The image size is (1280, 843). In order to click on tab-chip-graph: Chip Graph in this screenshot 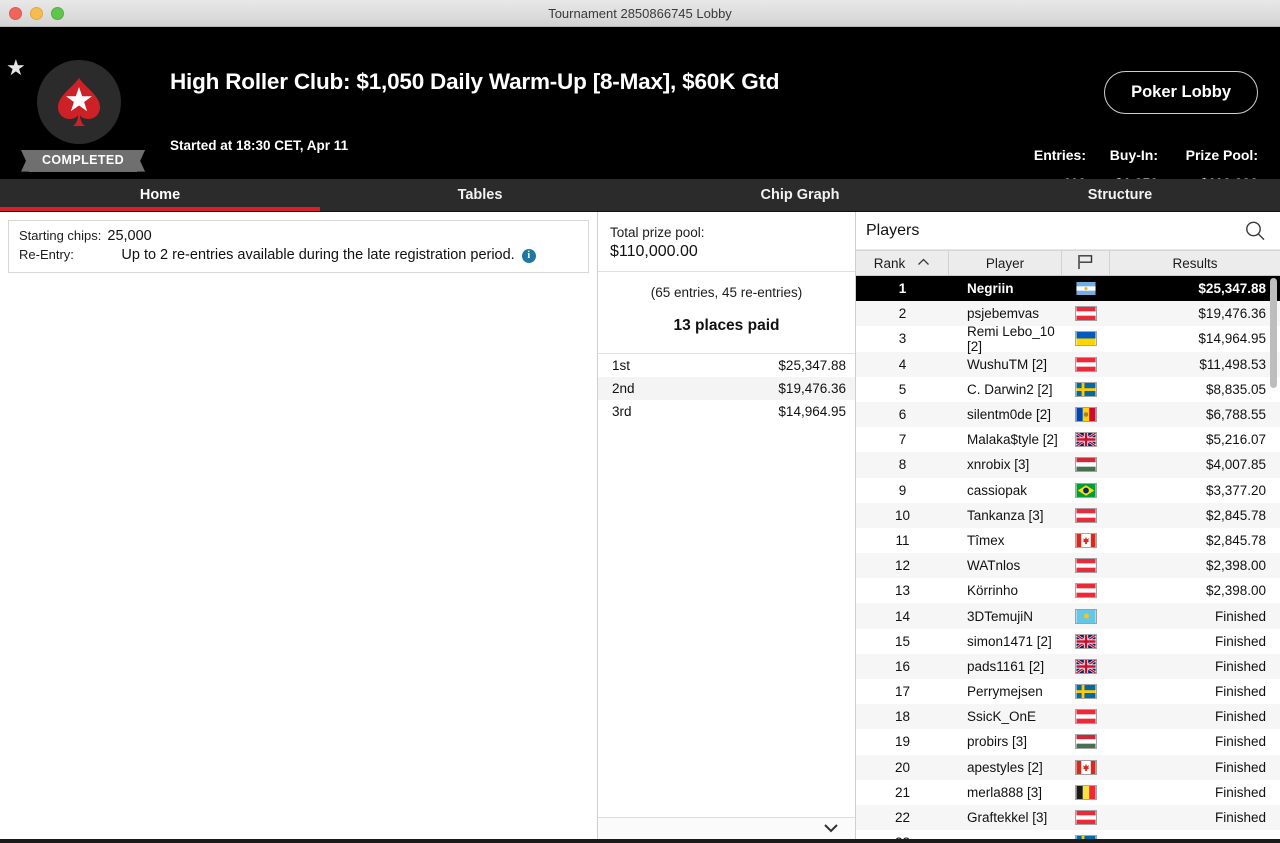, I will do `click(800, 195)`.